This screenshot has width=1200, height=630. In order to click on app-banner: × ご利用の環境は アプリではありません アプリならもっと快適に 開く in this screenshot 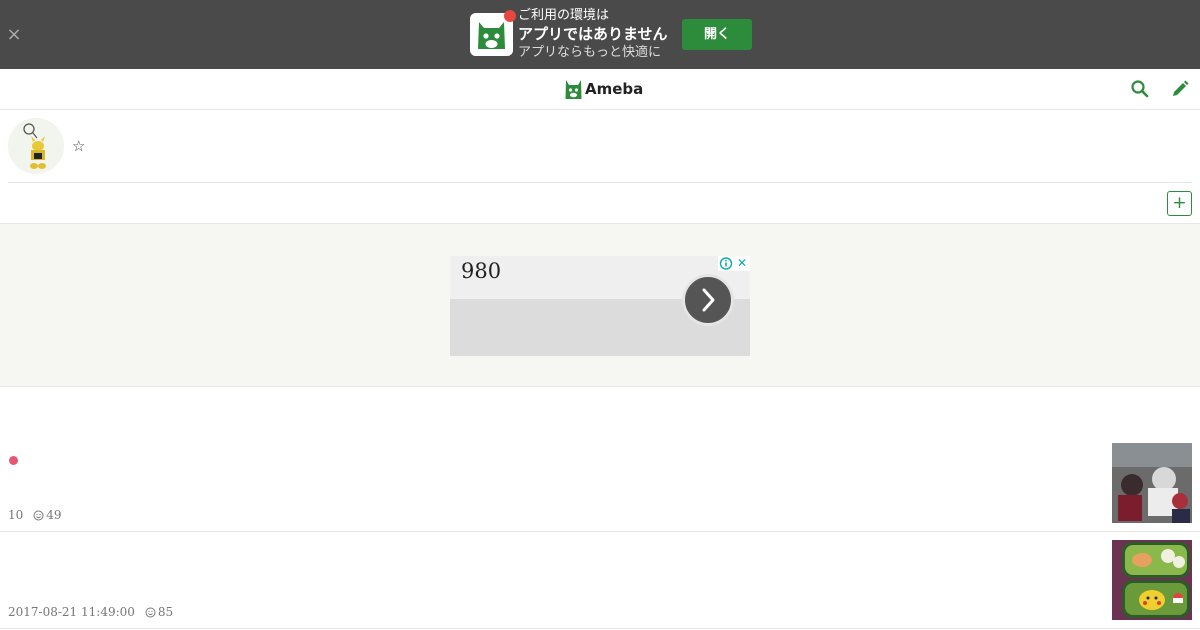, I will do `click(600, 34)`.